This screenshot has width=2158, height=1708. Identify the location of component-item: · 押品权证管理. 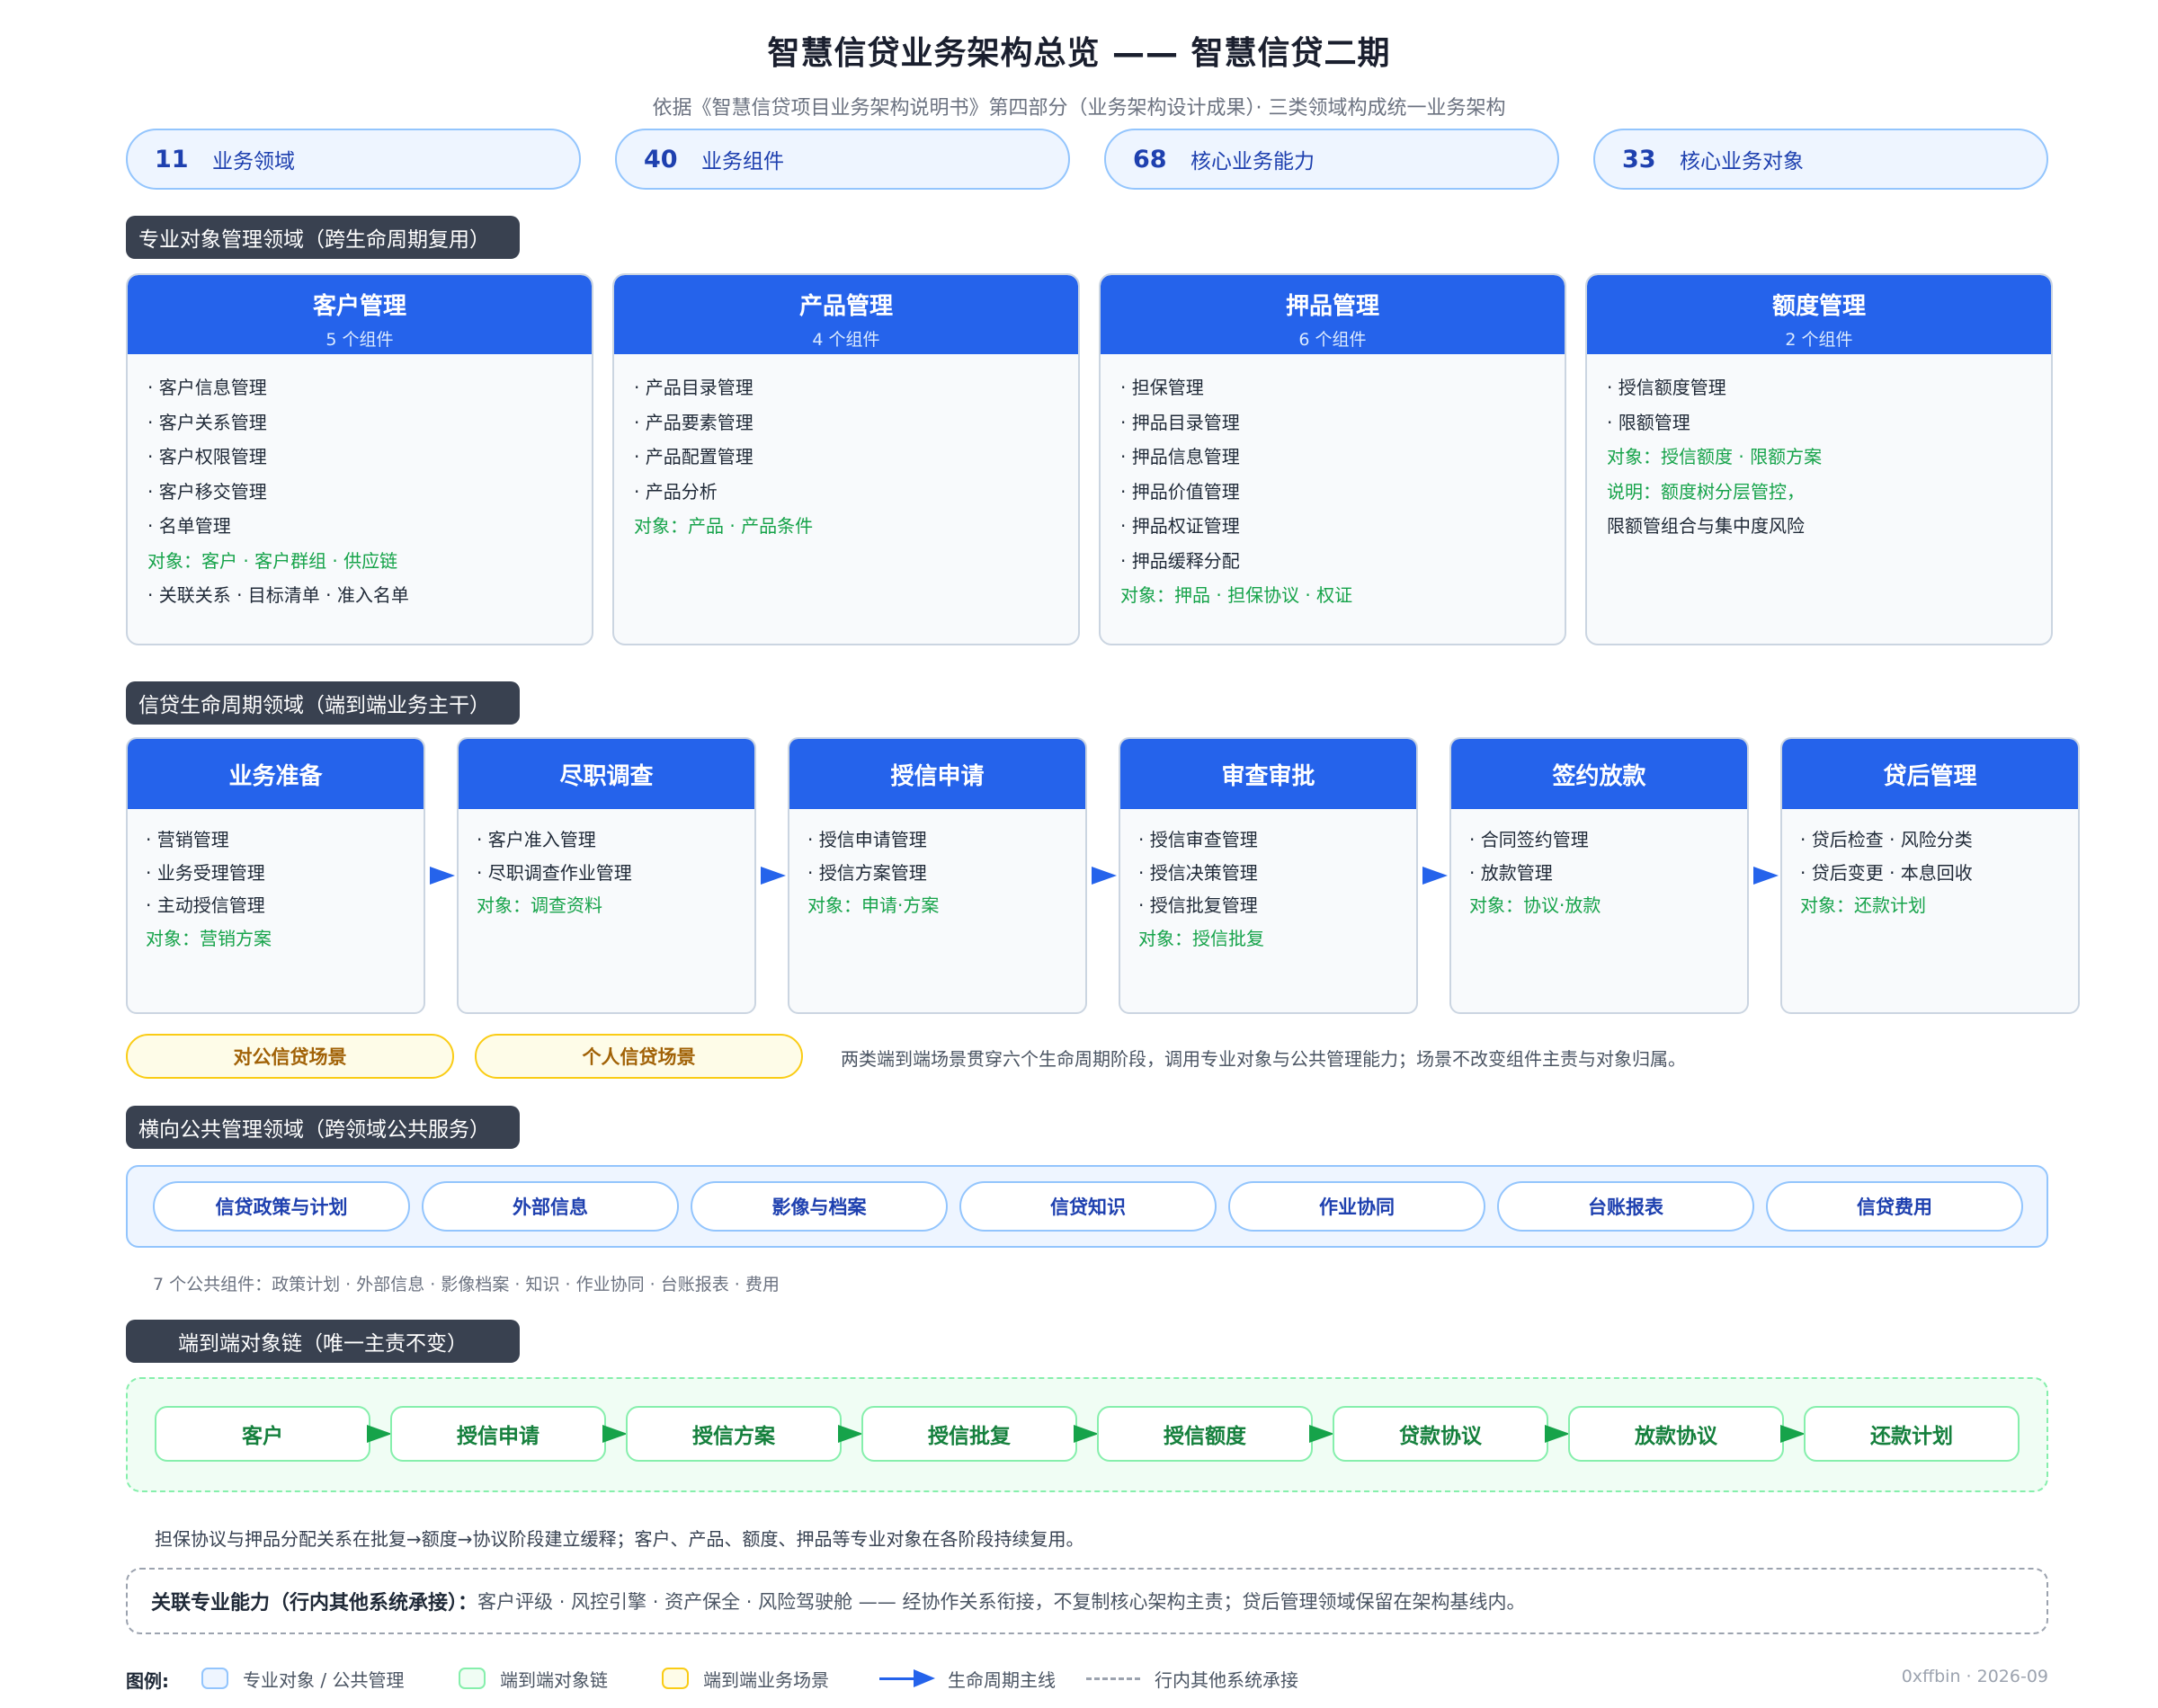
(1180, 526).